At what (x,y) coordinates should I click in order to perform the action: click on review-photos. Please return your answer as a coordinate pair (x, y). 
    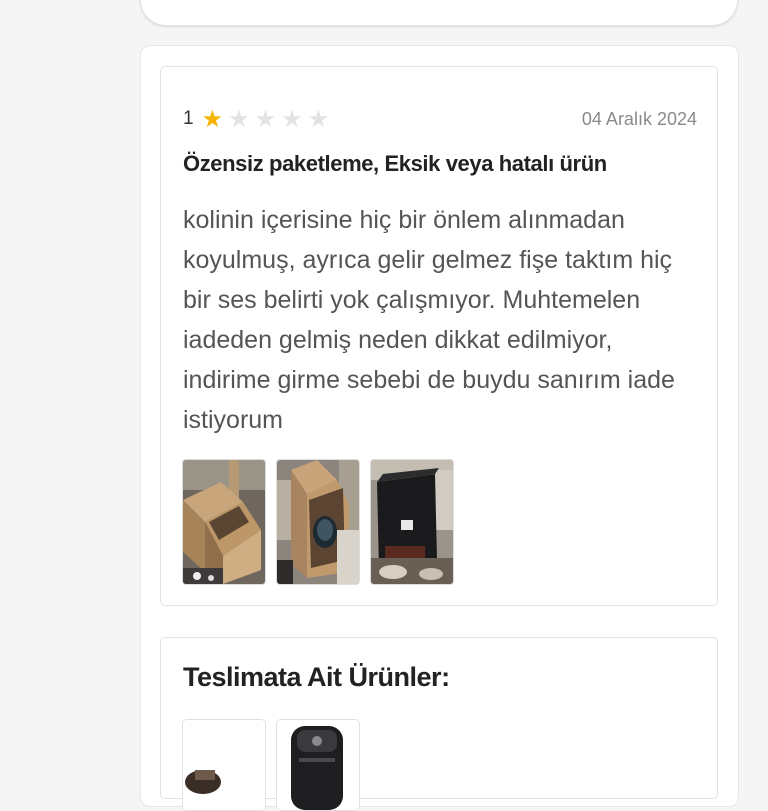
    Looking at the image, I should click on (318, 522).